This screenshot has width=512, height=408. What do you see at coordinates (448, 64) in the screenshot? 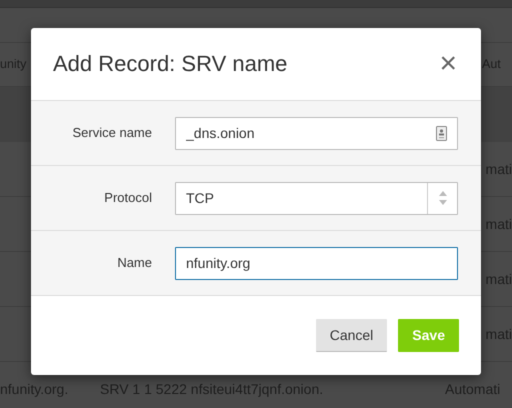
I see `close-button: ×` at bounding box center [448, 64].